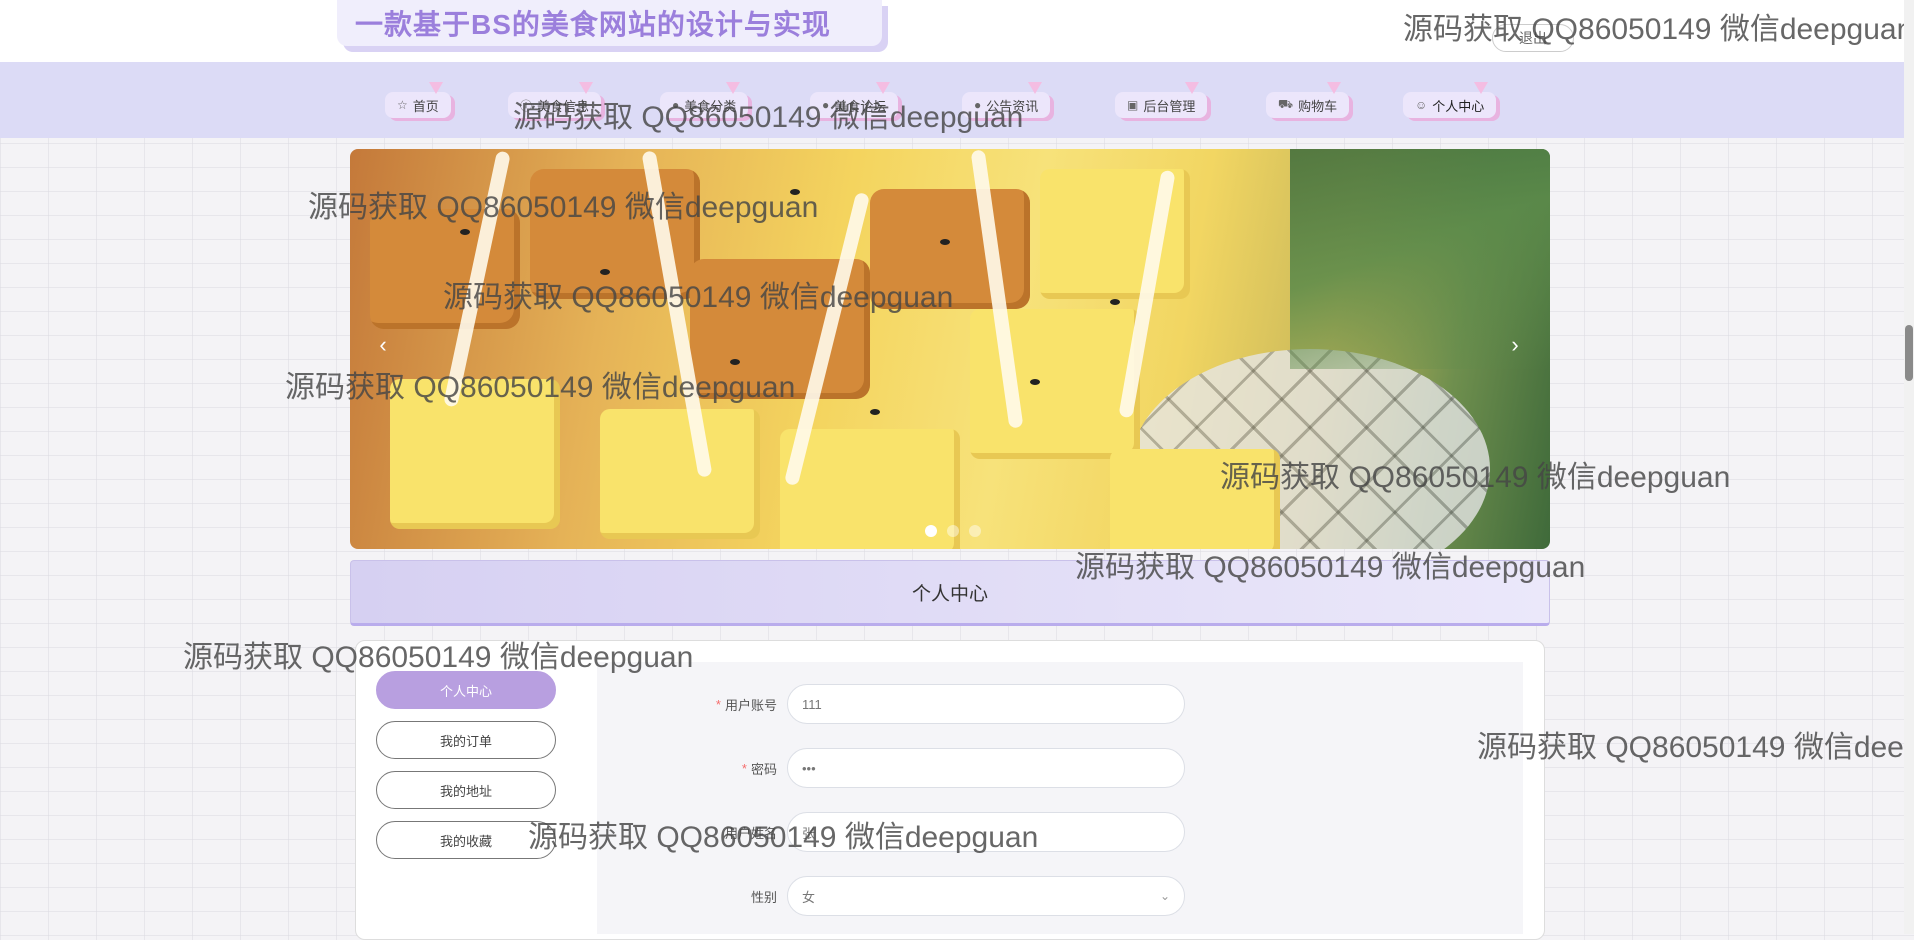 This screenshot has height=940, width=1914. Describe the element at coordinates (687, 832) in the screenshot. I see `form-label: 用户姓名` at that location.